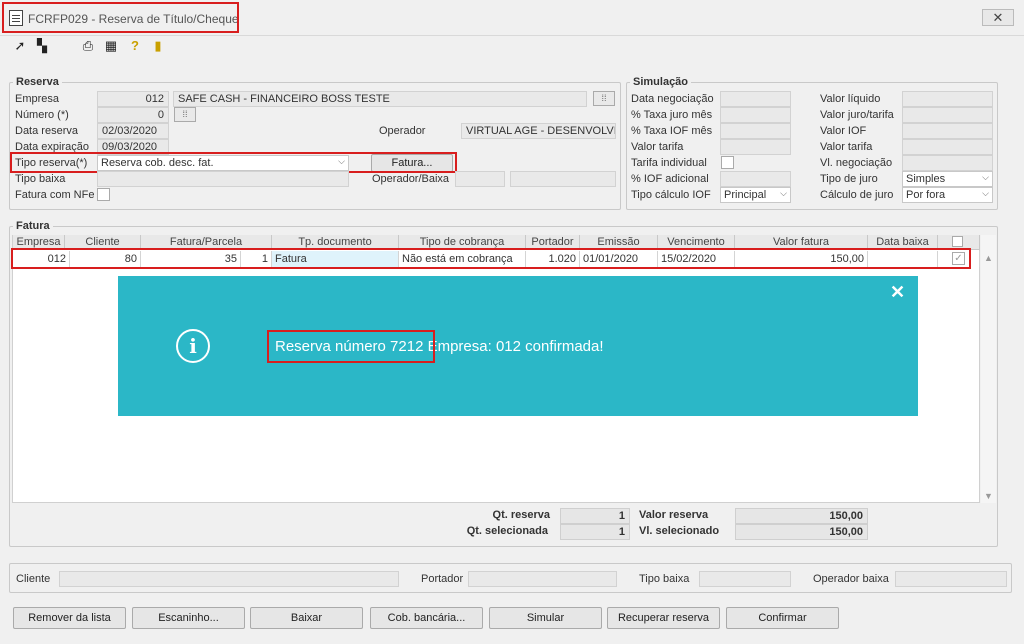 This screenshot has height=644, width=1024. Describe the element at coordinates (306, 618) in the screenshot. I see `baixar-button: Baixar` at that location.